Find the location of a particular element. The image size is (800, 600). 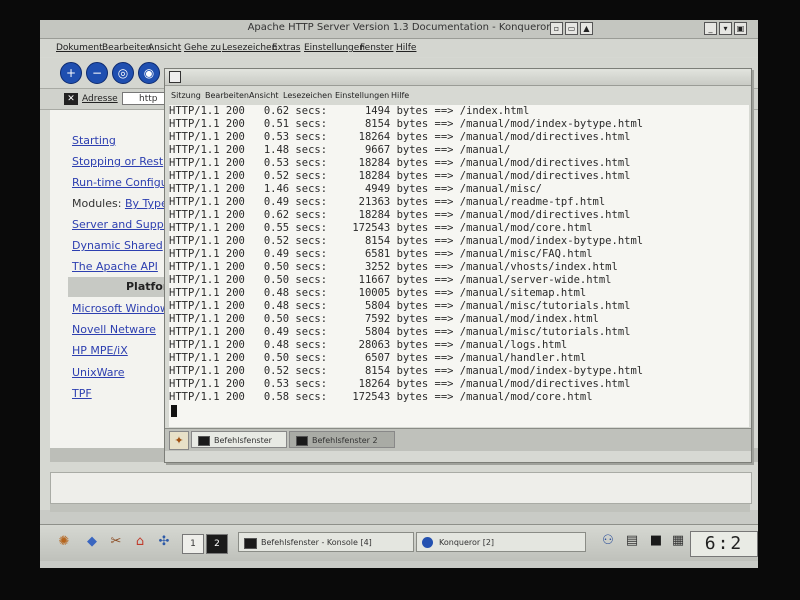

clear-location-icon: ✕ is located at coordinates (71, 99).